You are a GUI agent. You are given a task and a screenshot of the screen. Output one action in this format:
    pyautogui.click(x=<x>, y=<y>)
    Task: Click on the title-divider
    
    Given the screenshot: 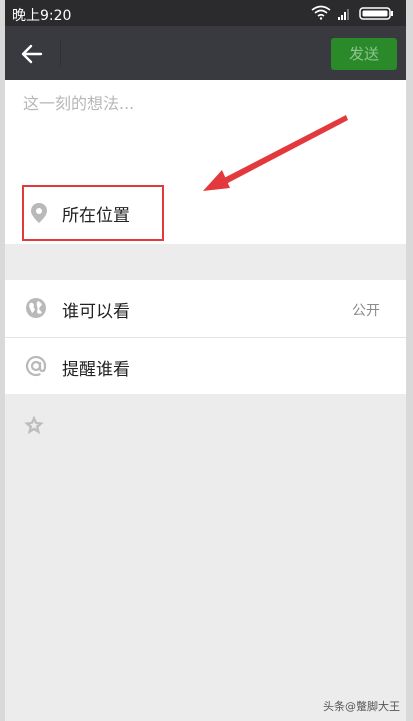 What is the action you would take?
    pyautogui.click(x=60, y=53)
    